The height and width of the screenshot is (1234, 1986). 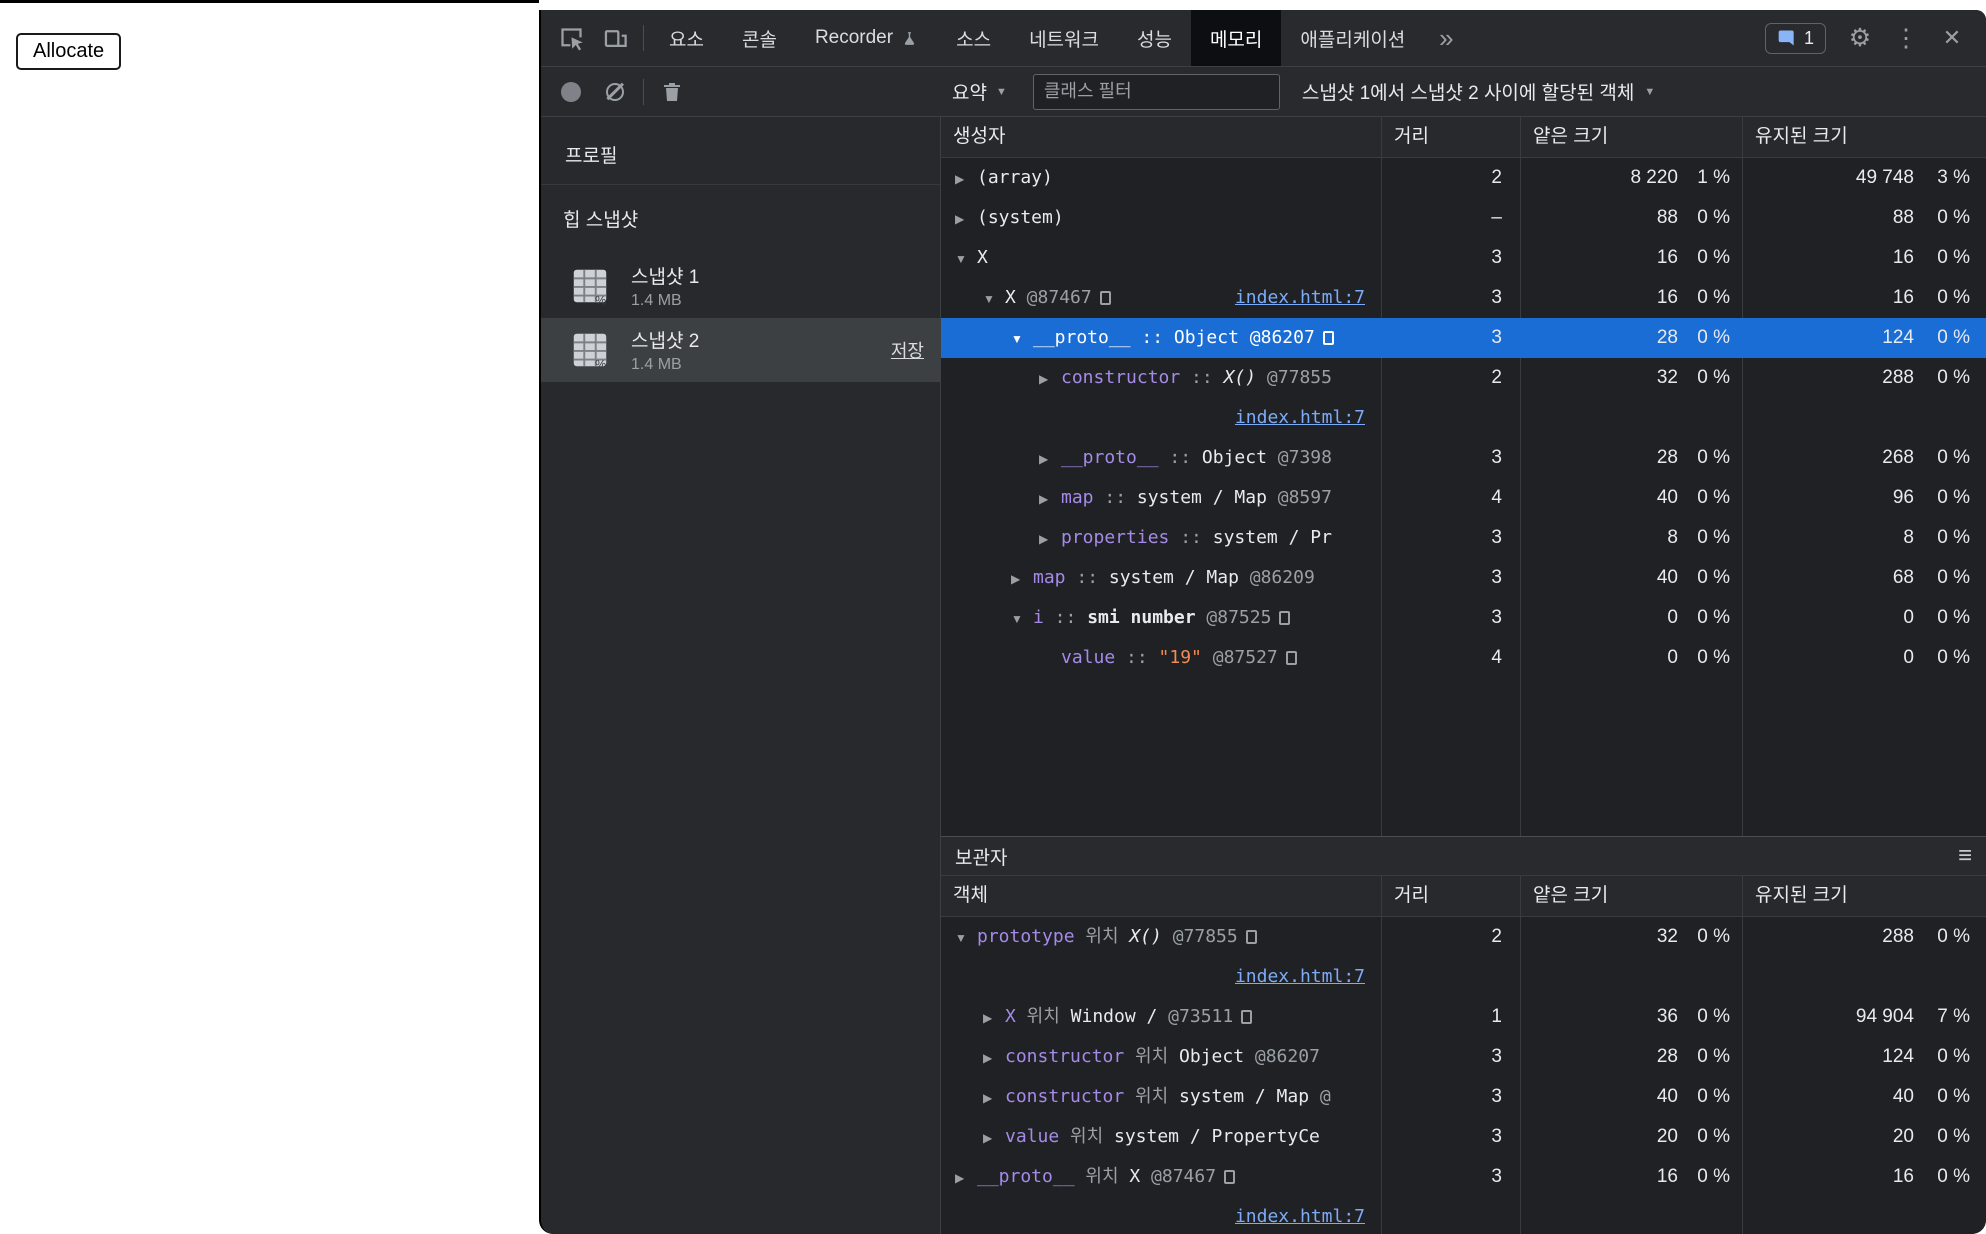 What do you see at coordinates (1154, 38) in the screenshot?
I see `tab-performance: 성능` at bounding box center [1154, 38].